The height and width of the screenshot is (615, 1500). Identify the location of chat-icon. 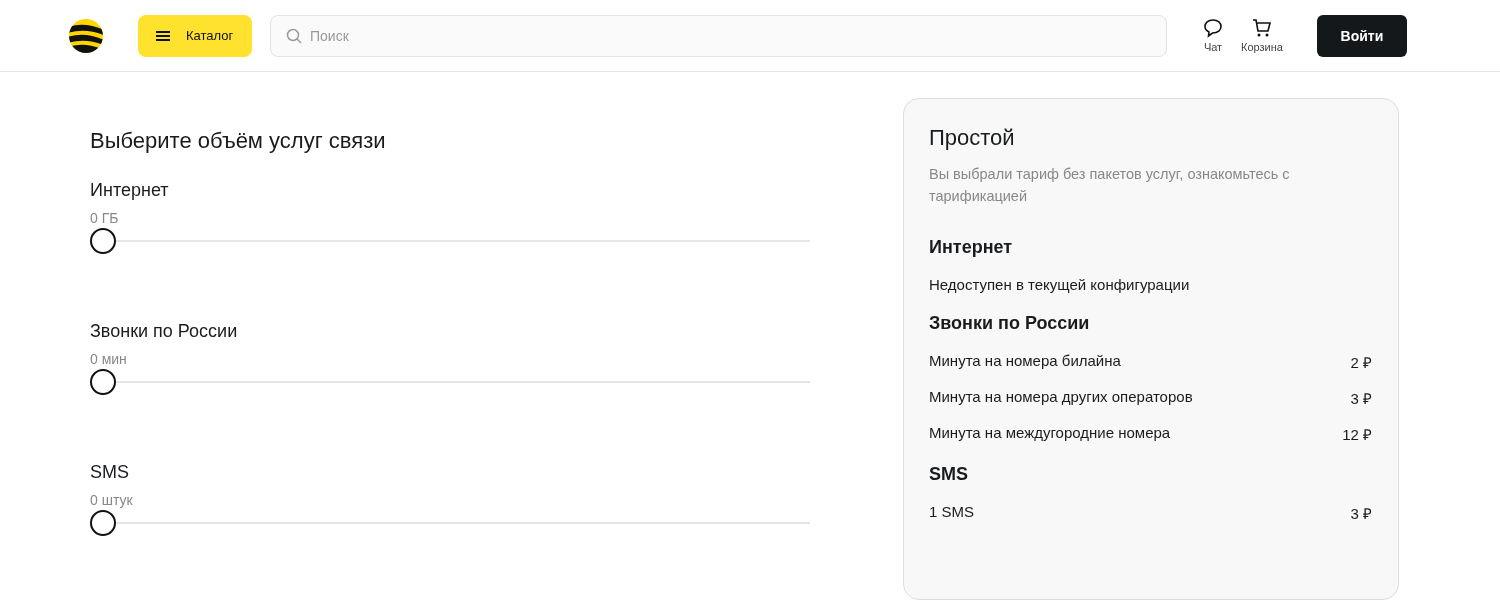
(1213, 28).